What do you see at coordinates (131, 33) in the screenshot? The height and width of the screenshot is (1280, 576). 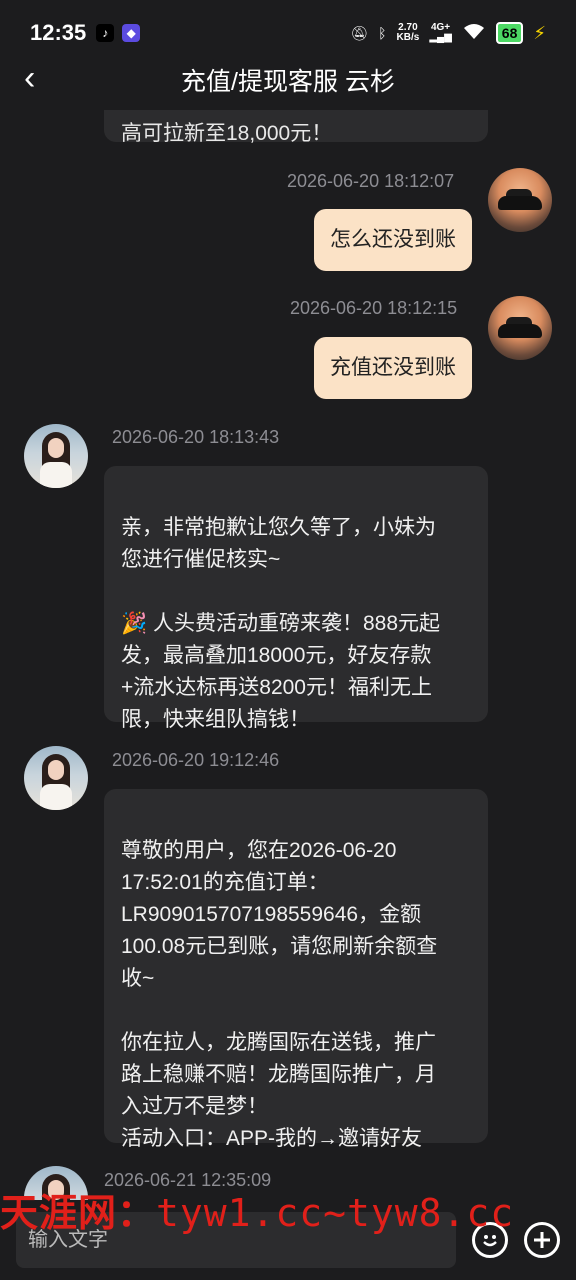 I see `shield-app-icon: ◆` at bounding box center [131, 33].